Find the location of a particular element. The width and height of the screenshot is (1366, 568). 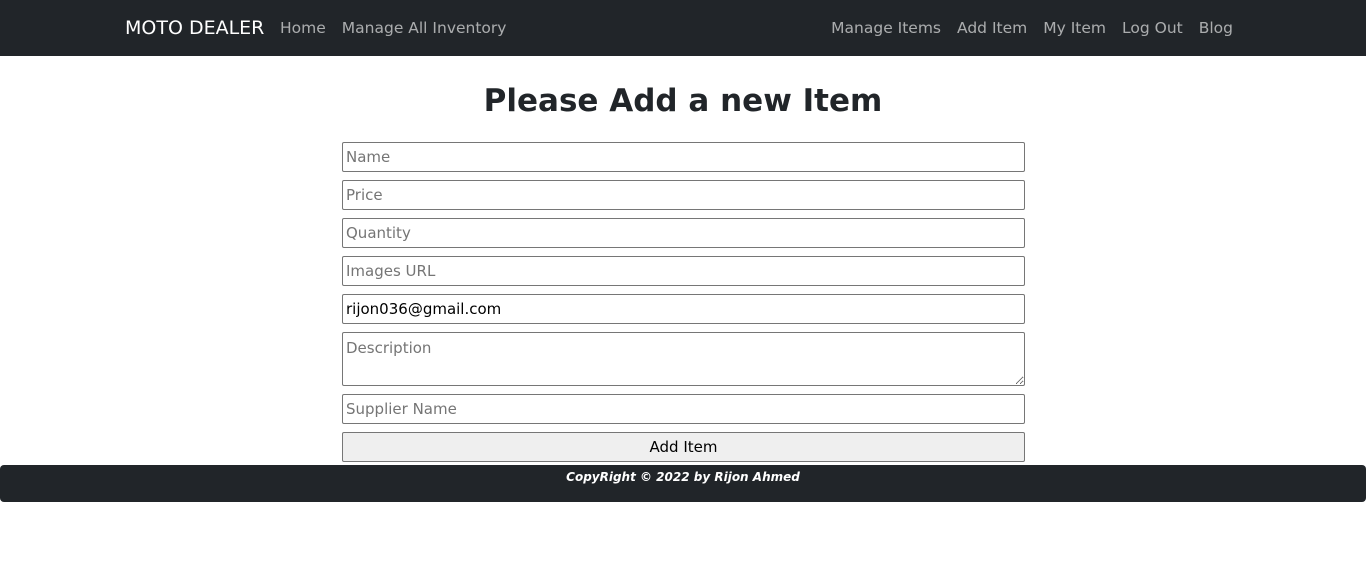

nav-link-log-out: Log Out is located at coordinates (1152, 28).